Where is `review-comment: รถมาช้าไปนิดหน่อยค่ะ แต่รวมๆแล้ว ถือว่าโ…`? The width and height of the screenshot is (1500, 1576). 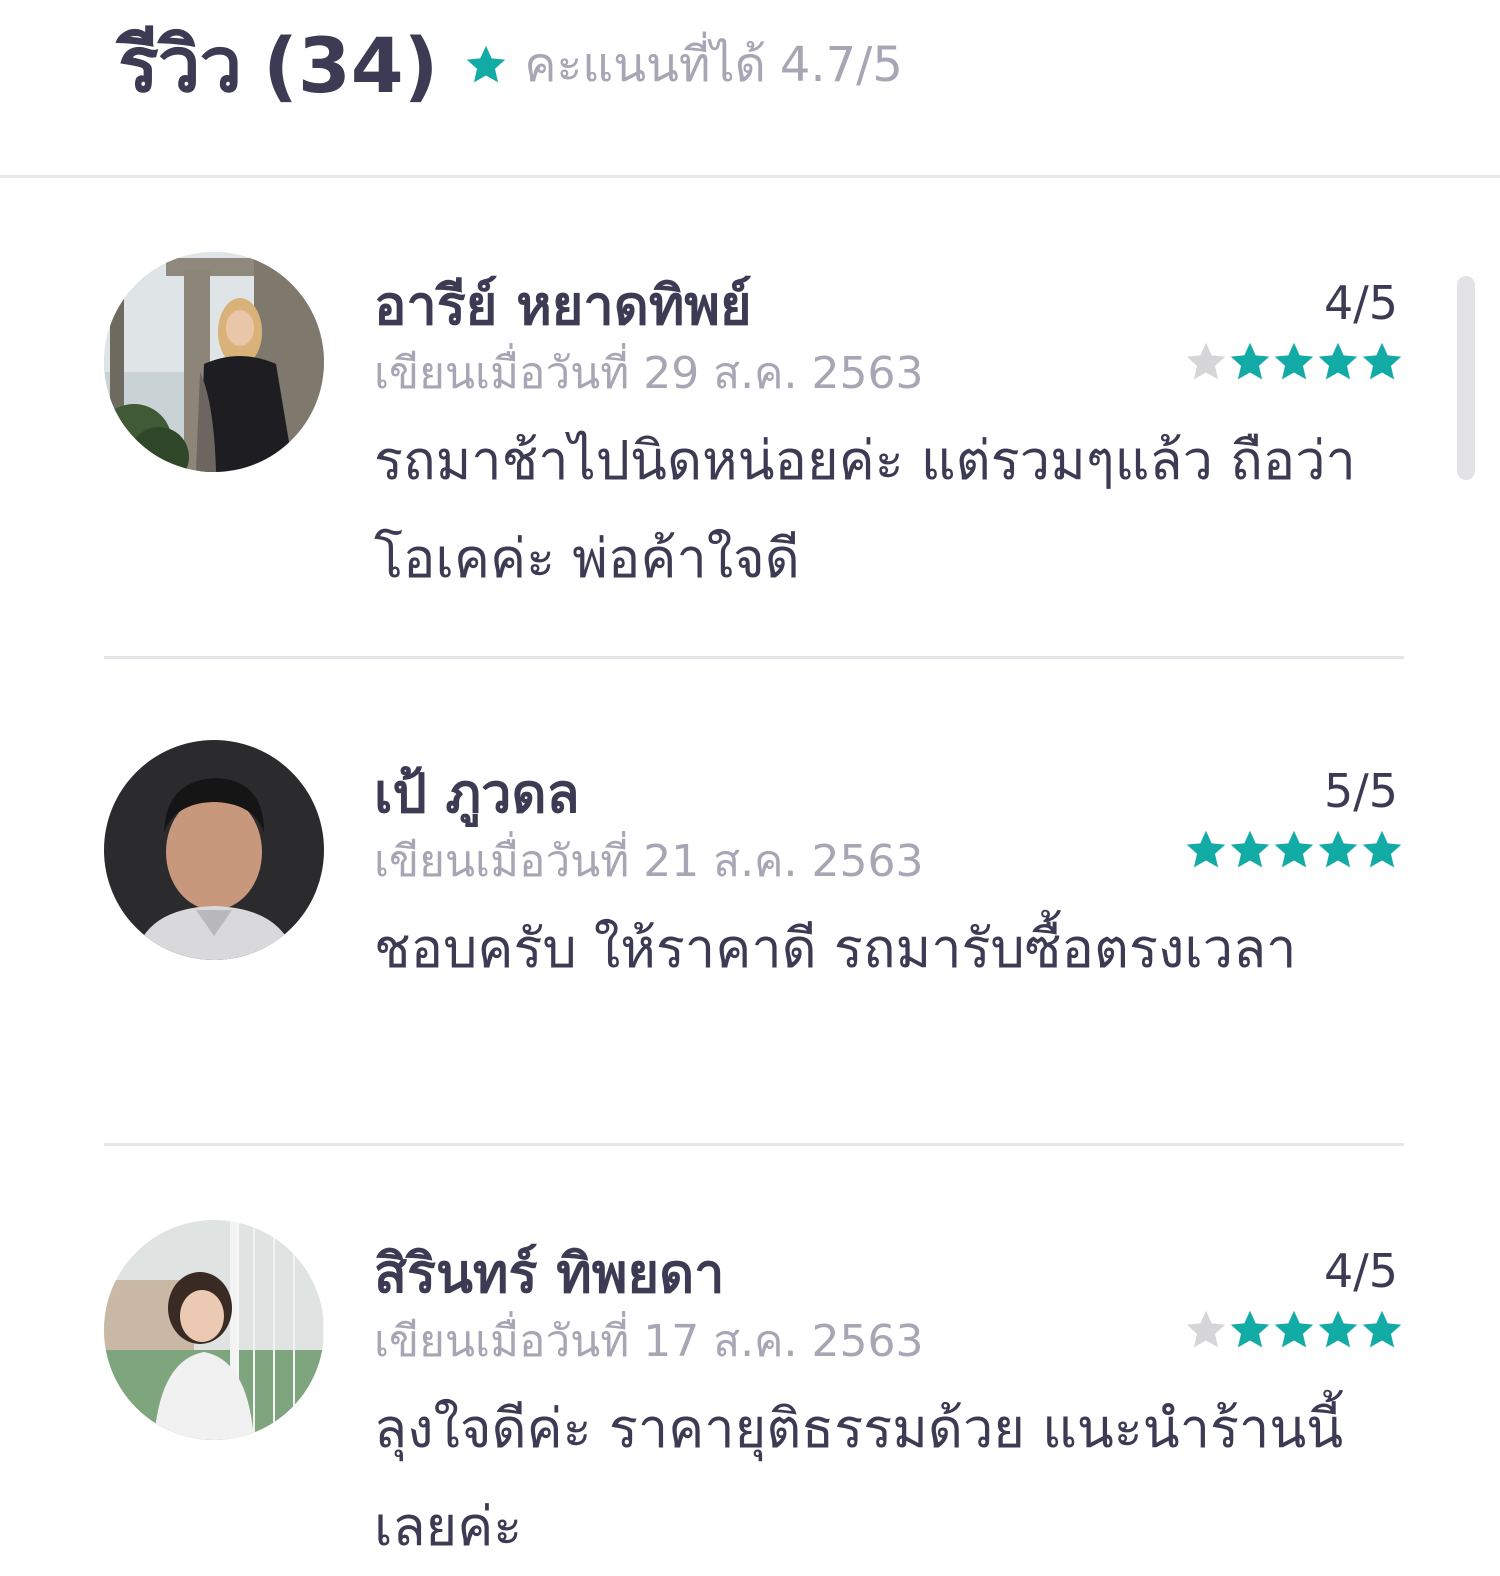
review-comment: รถมาช้าไปนิดหน่อยค่ะ แต่รวมๆแล้ว ถือว่าโ… is located at coordinates (865, 509).